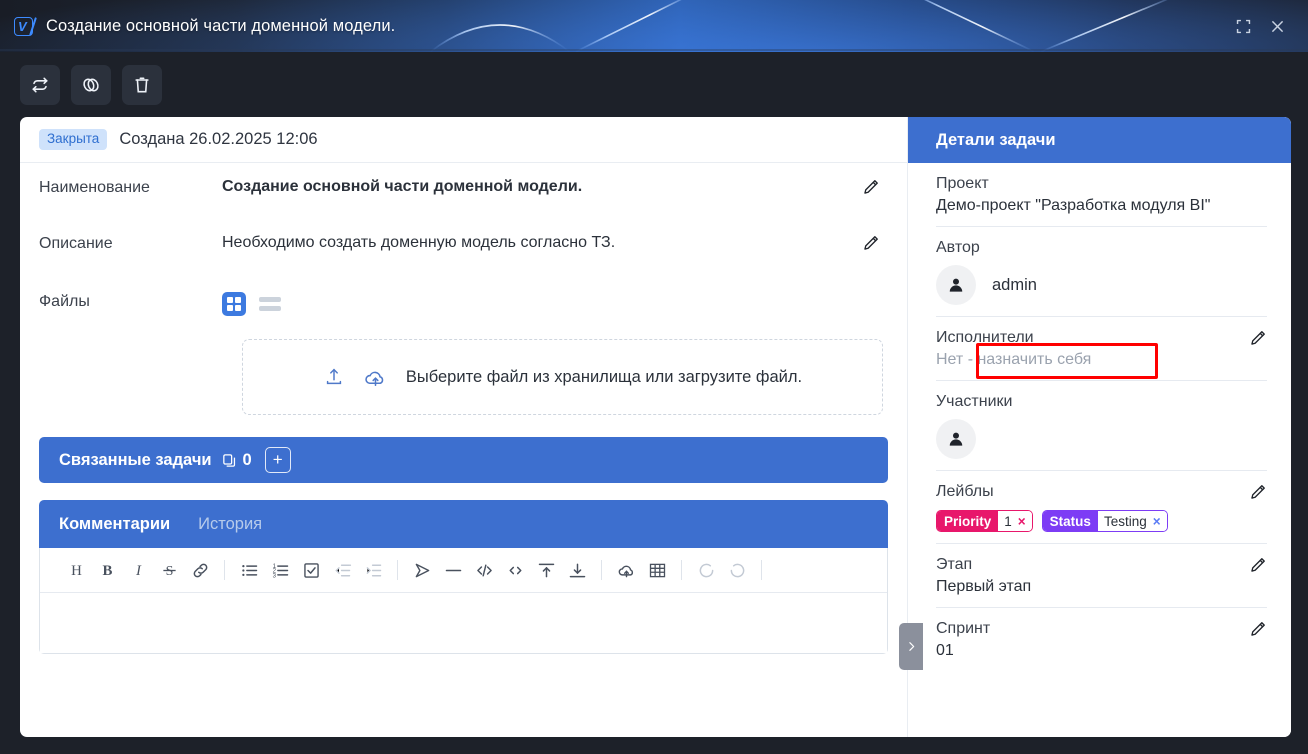 This screenshot has width=1308, height=754. I want to click on labels-chip-list: Priority 1 × Status Testing ×, so click(1101, 521).